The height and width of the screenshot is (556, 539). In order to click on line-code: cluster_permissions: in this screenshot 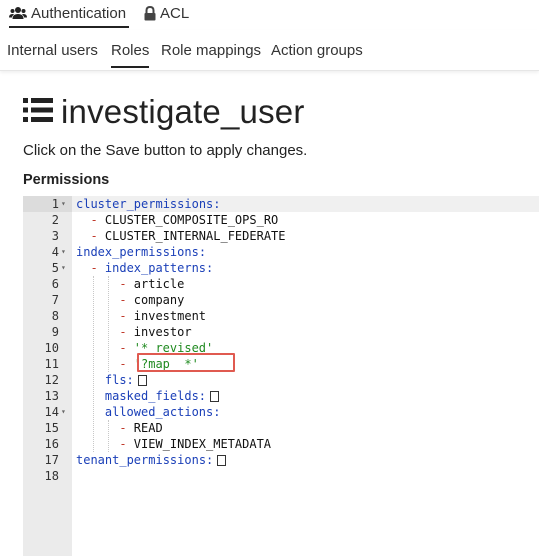, I will do `click(148, 204)`.